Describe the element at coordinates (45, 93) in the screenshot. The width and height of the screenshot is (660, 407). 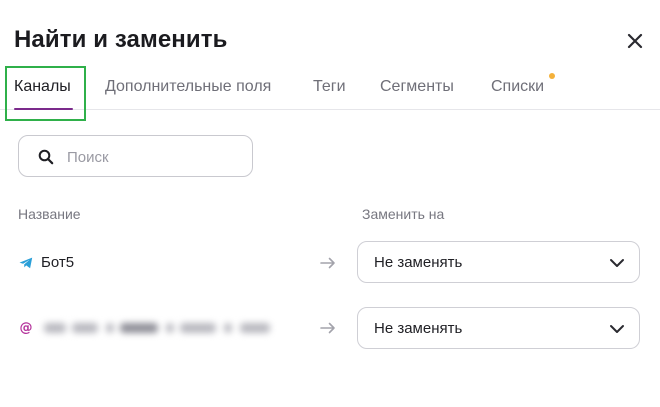
I see `active-tab-highlight` at that location.